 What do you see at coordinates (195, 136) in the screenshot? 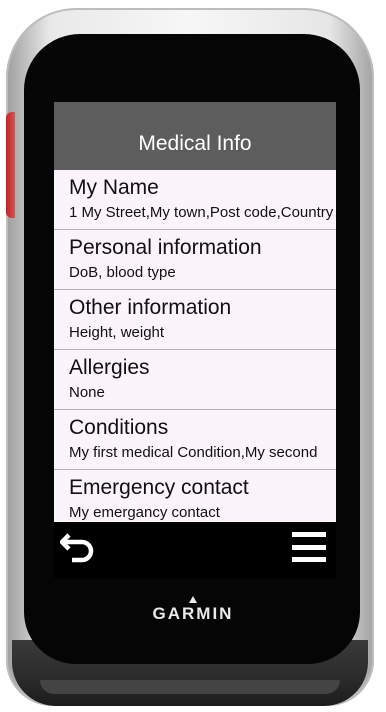
I see `page-title: Medical Info` at bounding box center [195, 136].